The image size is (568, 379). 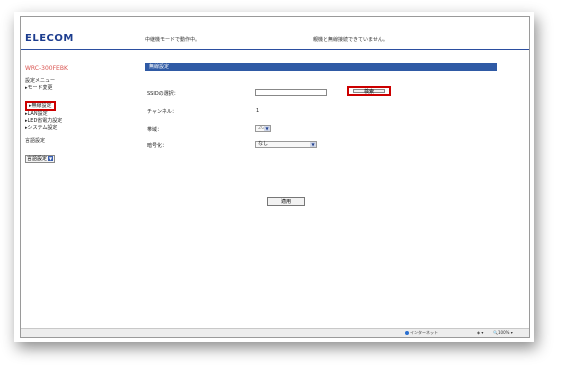 What do you see at coordinates (35, 141) in the screenshot?
I see `language-settings-title: 言語設定` at bounding box center [35, 141].